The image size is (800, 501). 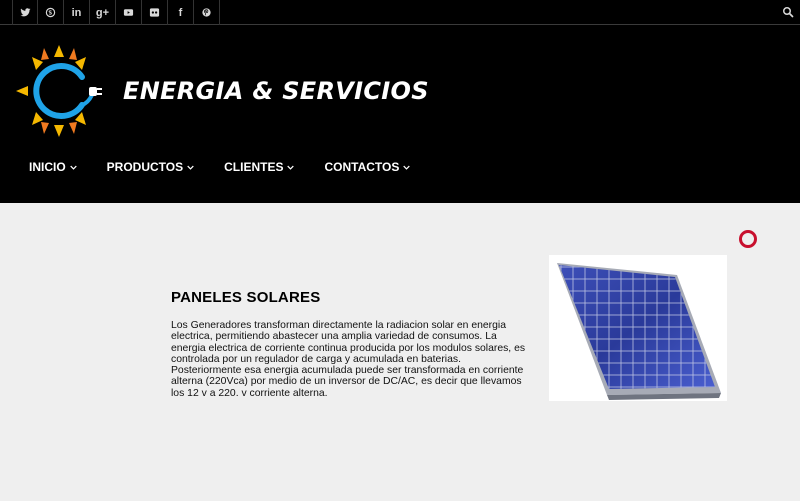 I want to click on linkedin-icon: in, so click(x=77, y=12).